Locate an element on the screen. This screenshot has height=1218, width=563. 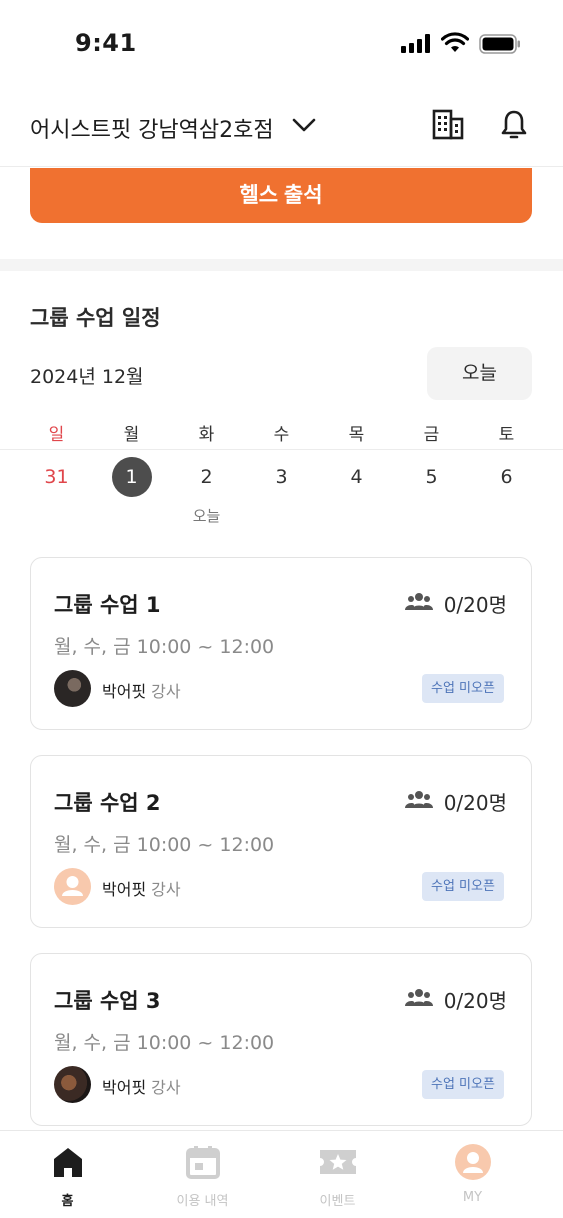
weekday-label: 화 is located at coordinates (206, 435).